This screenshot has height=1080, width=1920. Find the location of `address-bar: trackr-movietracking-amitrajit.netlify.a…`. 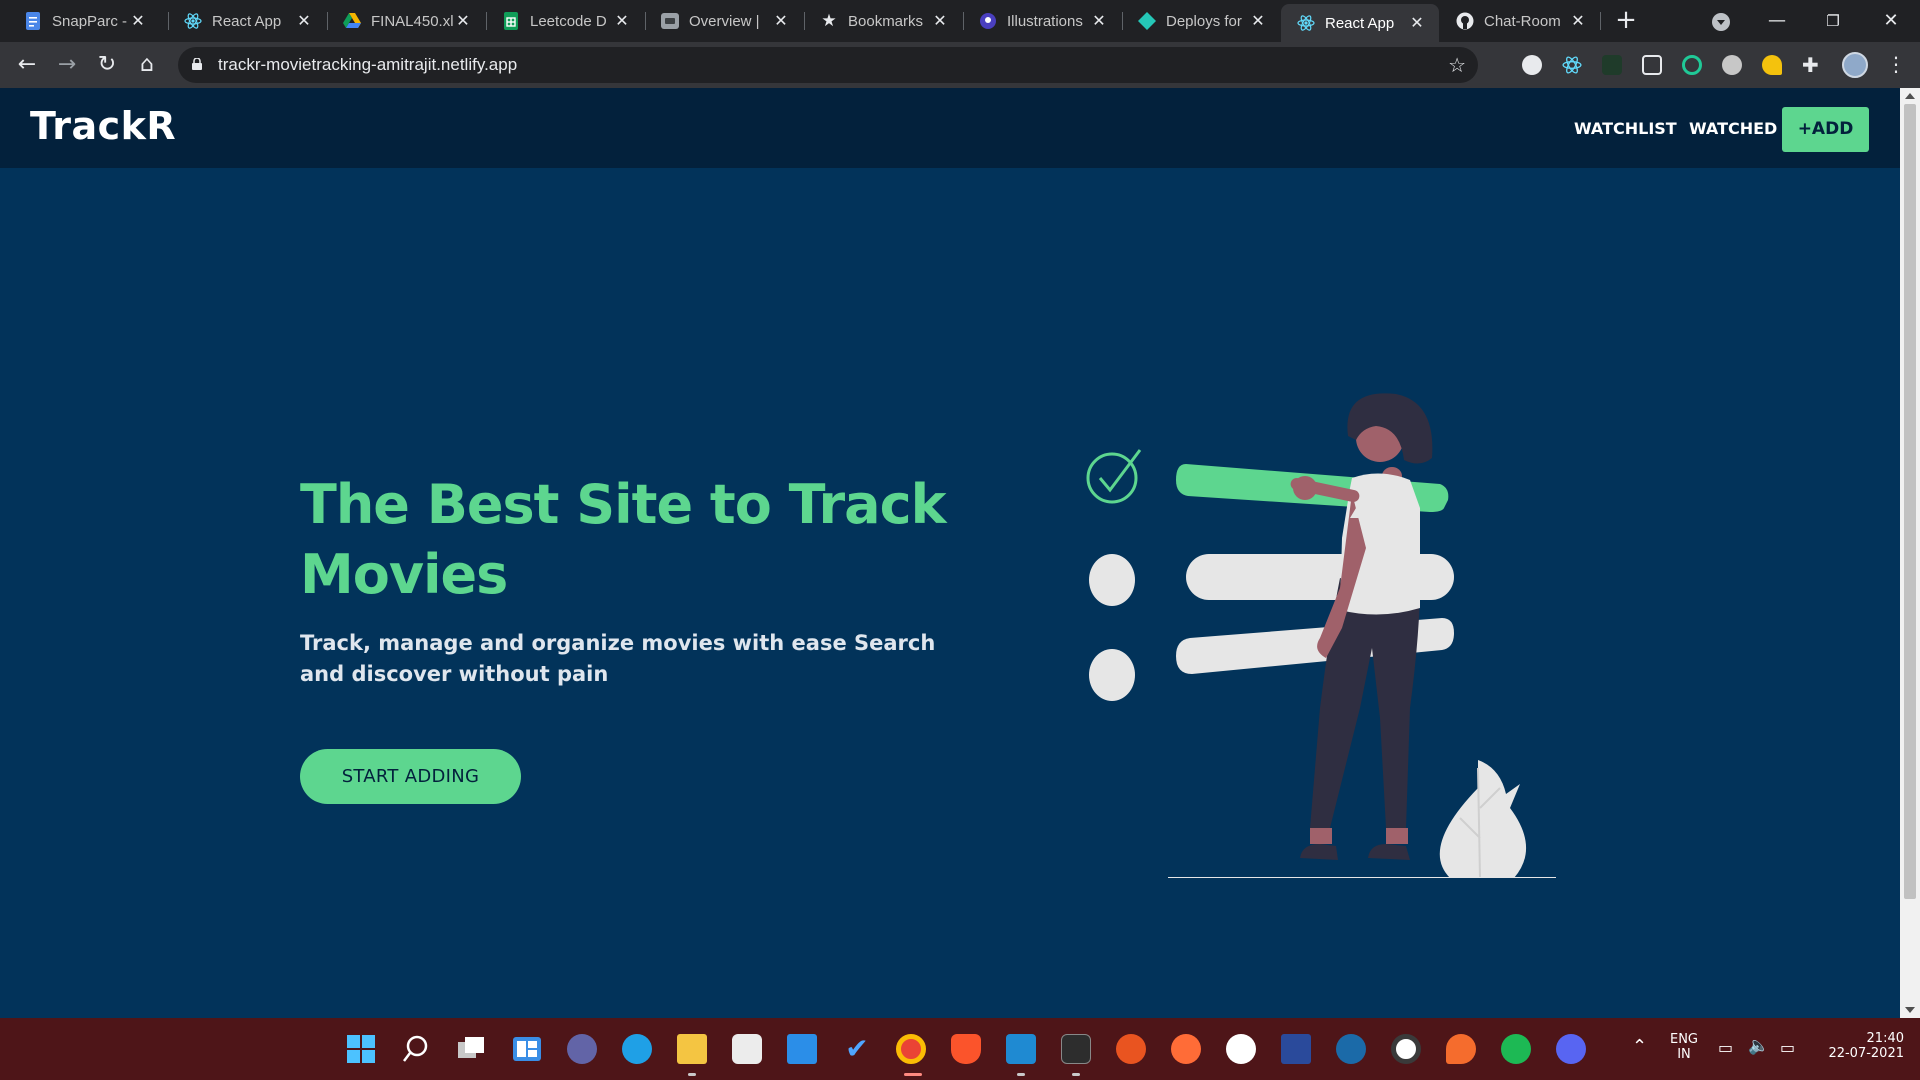

address-bar: trackr-movietracking-amitrajit.netlify.a… is located at coordinates (828, 65).